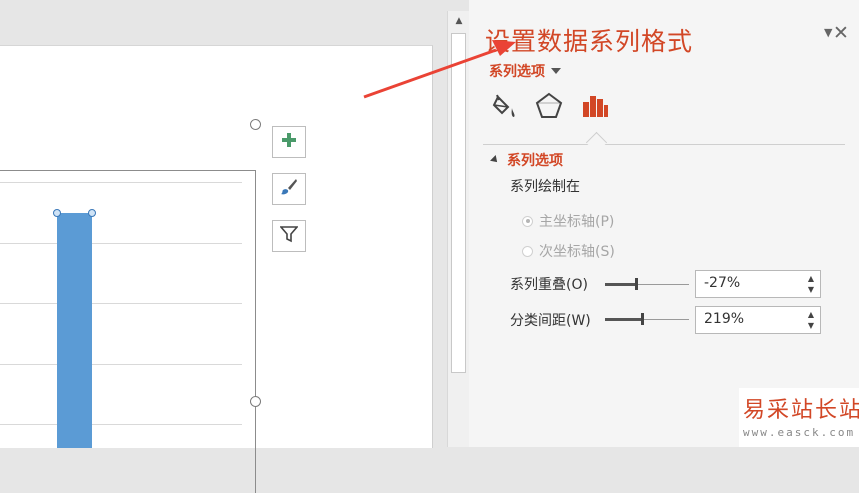  I want to click on watermark-main-text: 易采站长站, so click(801, 410).